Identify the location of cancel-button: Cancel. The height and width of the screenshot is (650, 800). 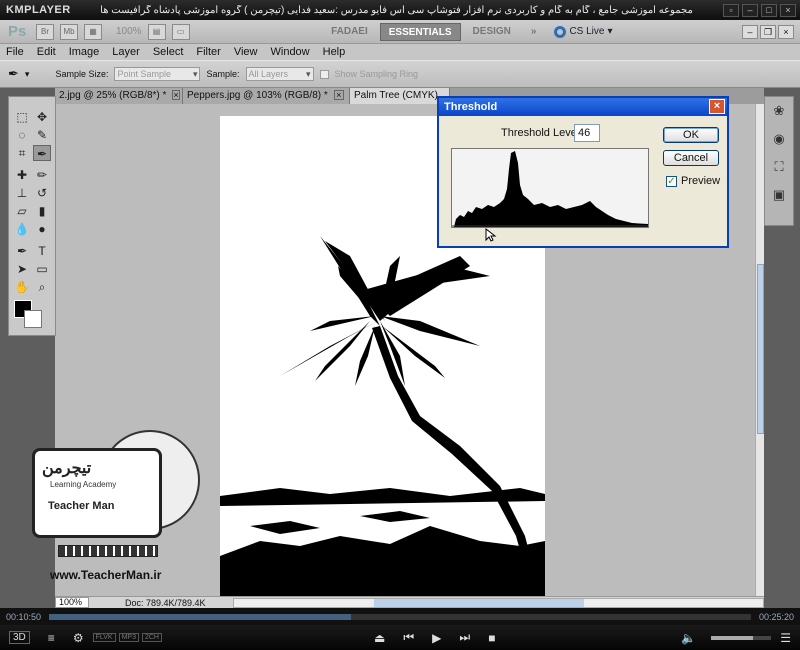
(691, 158).